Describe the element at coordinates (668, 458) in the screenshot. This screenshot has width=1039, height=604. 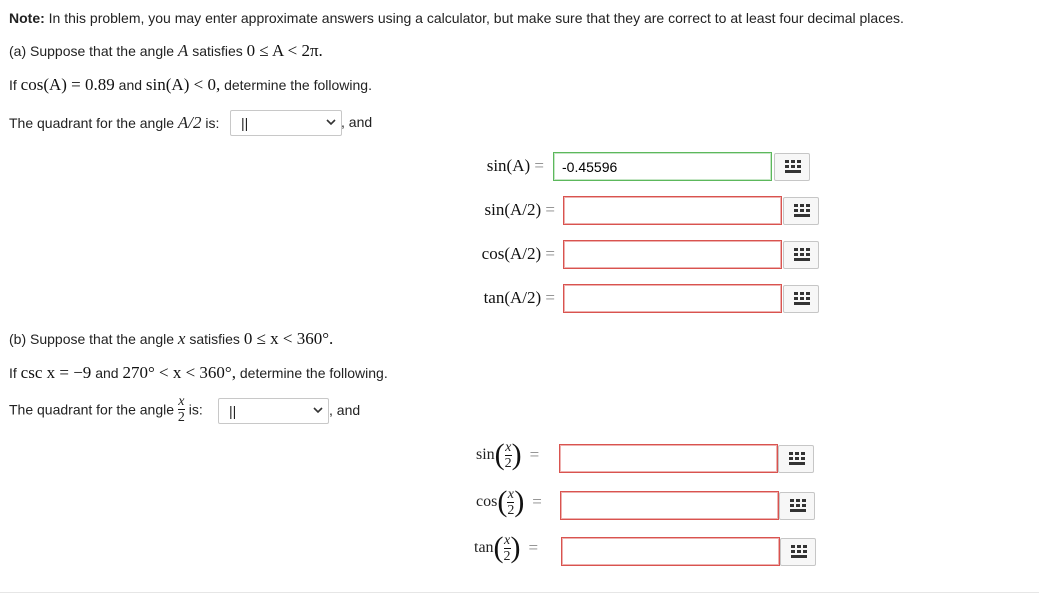
I see `answer-sin-x-half-input` at that location.